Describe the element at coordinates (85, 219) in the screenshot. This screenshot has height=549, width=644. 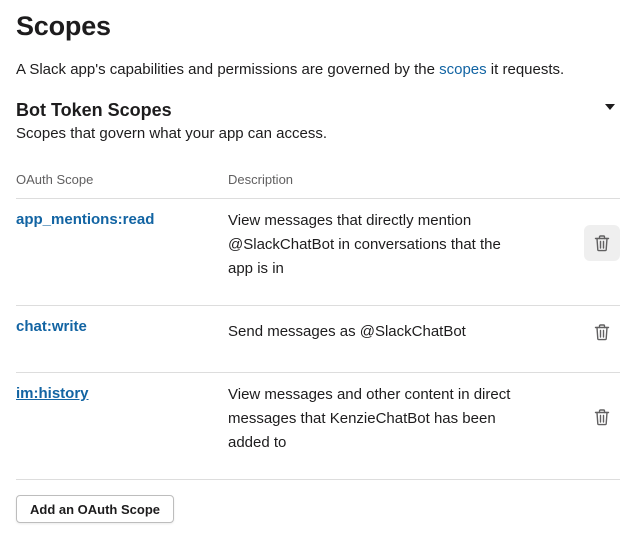
I see `scope-name: app_mentions:read` at that location.